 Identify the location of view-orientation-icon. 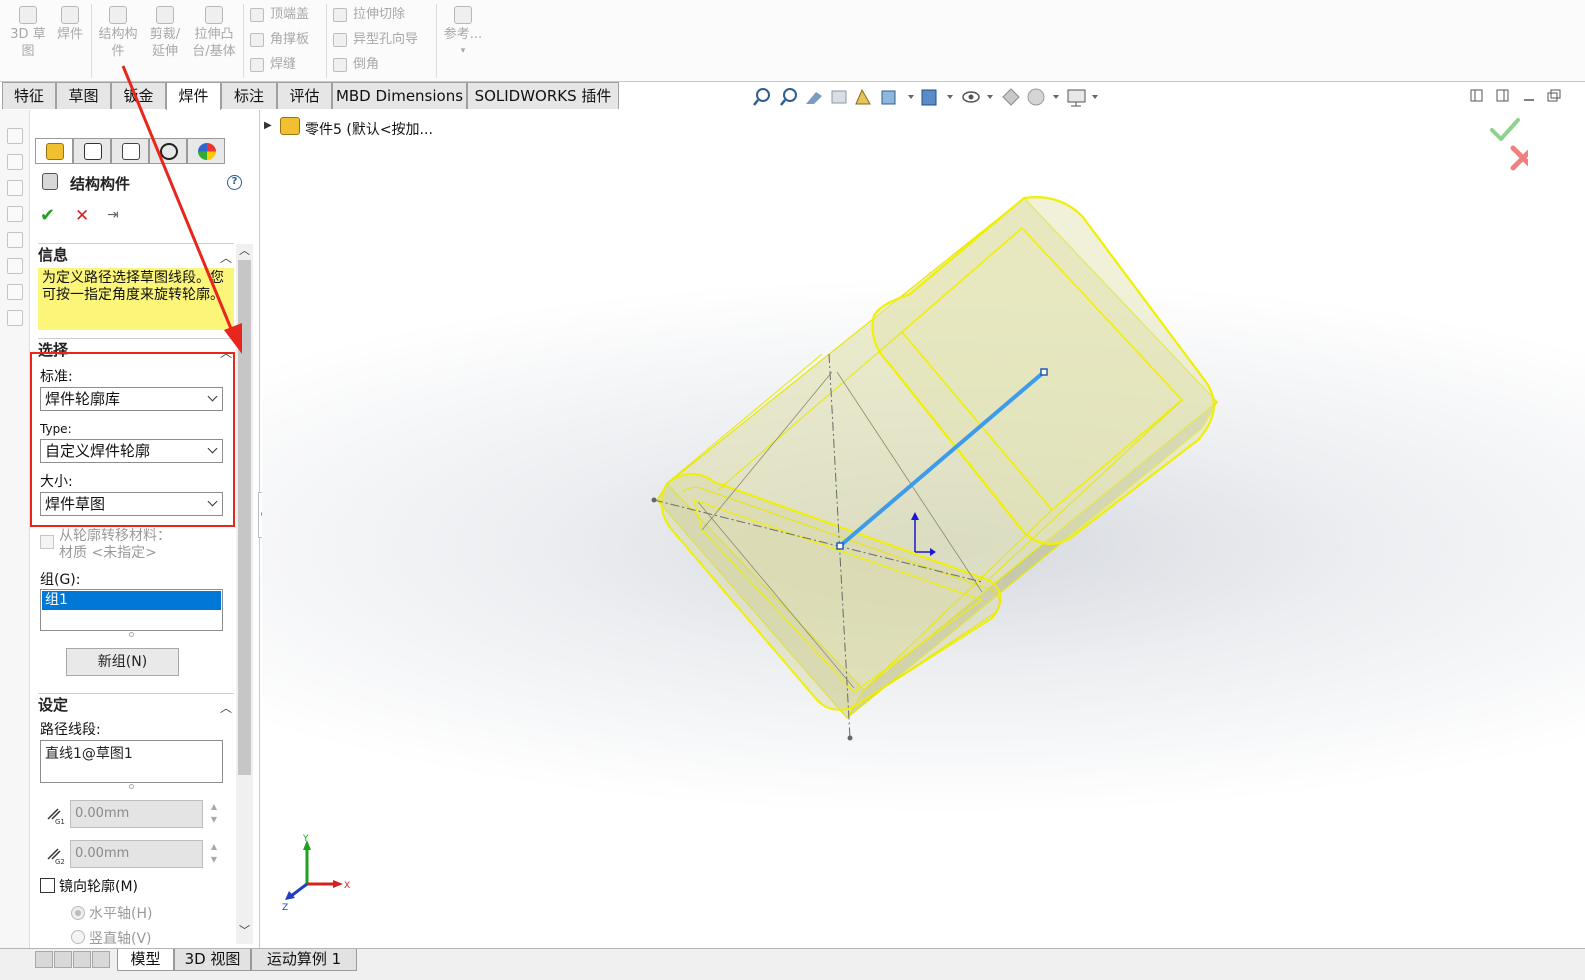
(888, 97).